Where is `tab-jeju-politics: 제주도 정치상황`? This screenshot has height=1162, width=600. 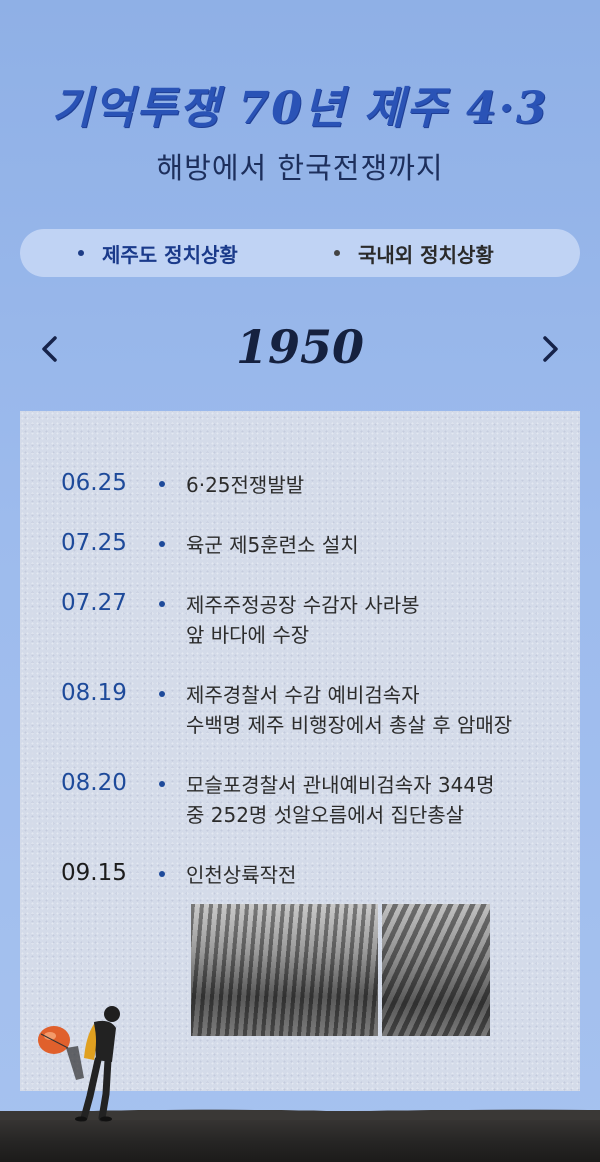 tab-jeju-politics: 제주도 정치상황 is located at coordinates (158, 253).